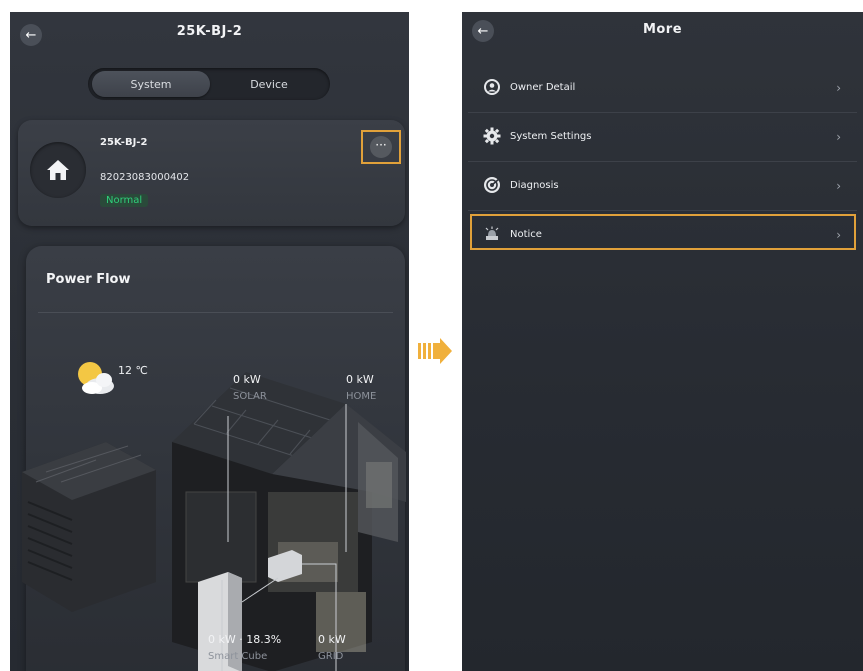  I want to click on station-serial: 82023083000402, so click(145, 177).